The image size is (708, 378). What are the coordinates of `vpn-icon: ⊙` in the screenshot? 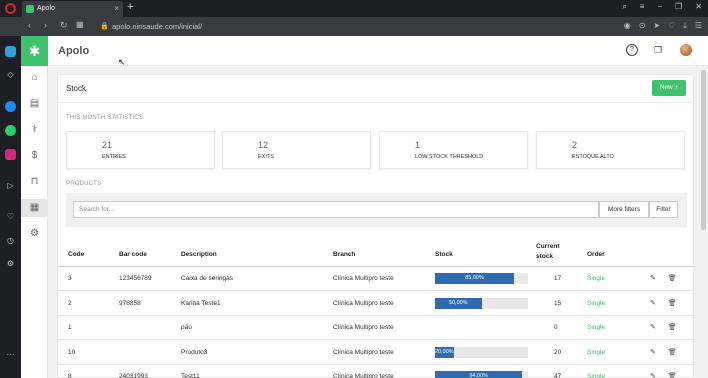 It's located at (642, 26).